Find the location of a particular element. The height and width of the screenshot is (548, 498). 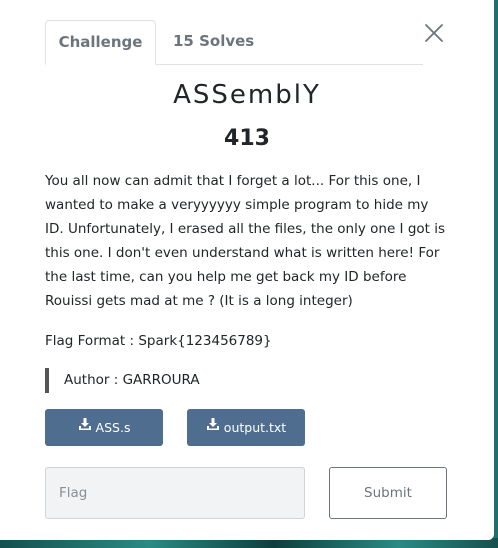

author-blockquote: Author : GARROURA is located at coordinates (122, 380).